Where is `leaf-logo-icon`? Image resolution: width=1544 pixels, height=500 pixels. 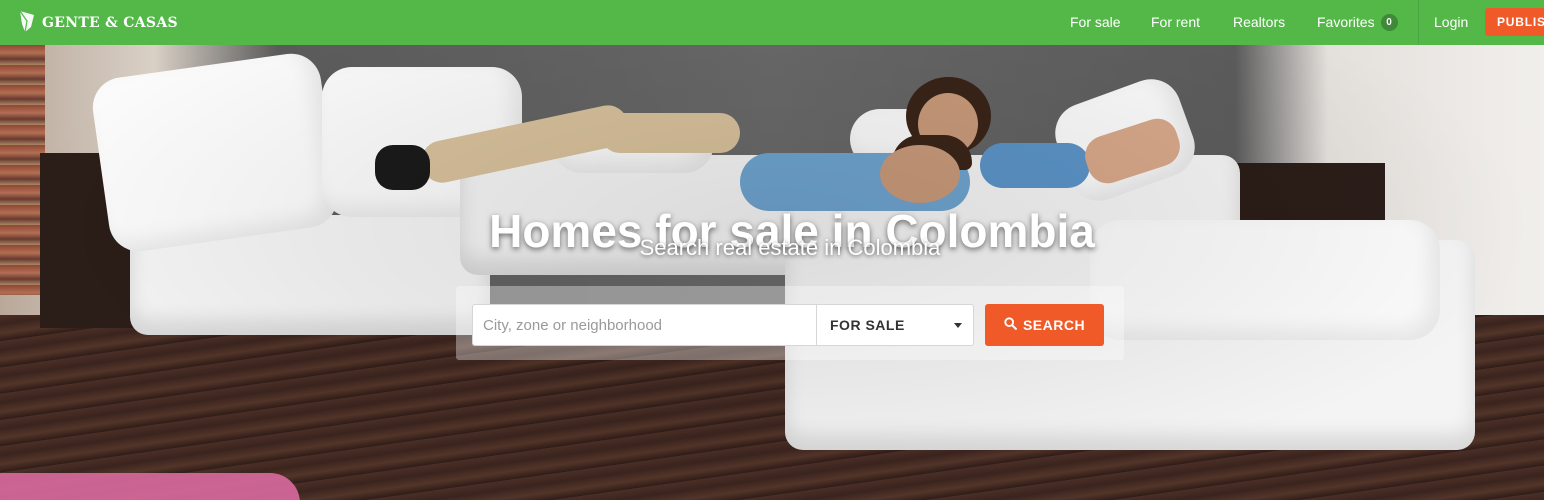 leaf-logo-icon is located at coordinates (30, 23).